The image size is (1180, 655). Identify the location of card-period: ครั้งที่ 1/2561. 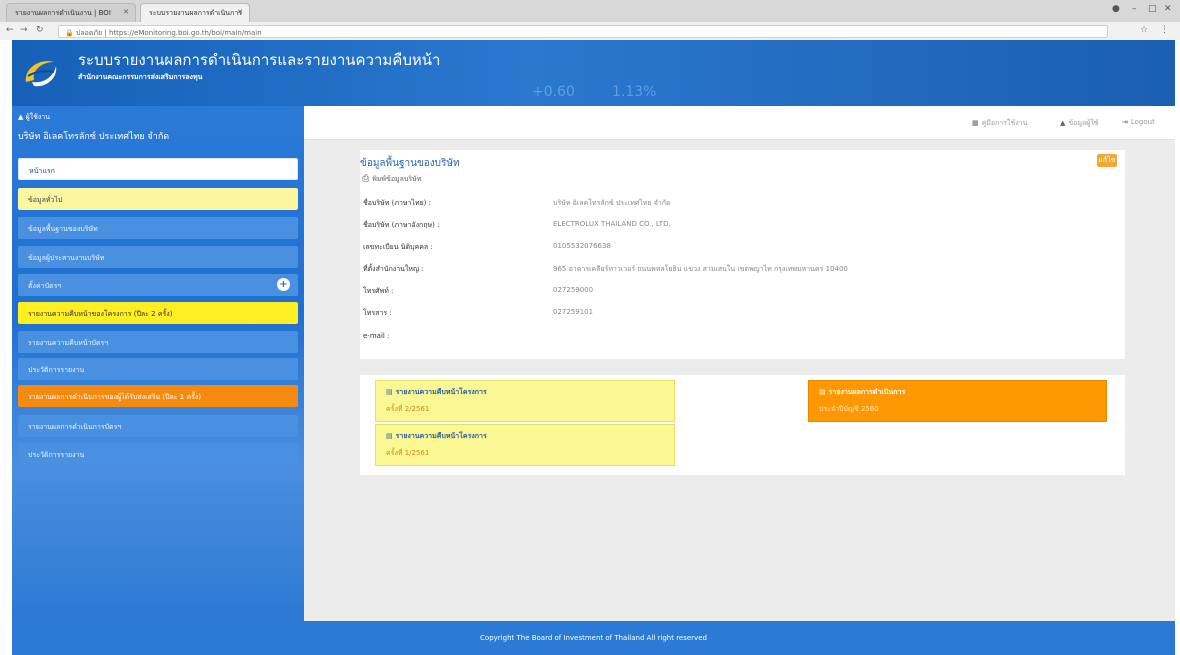
(408, 453).